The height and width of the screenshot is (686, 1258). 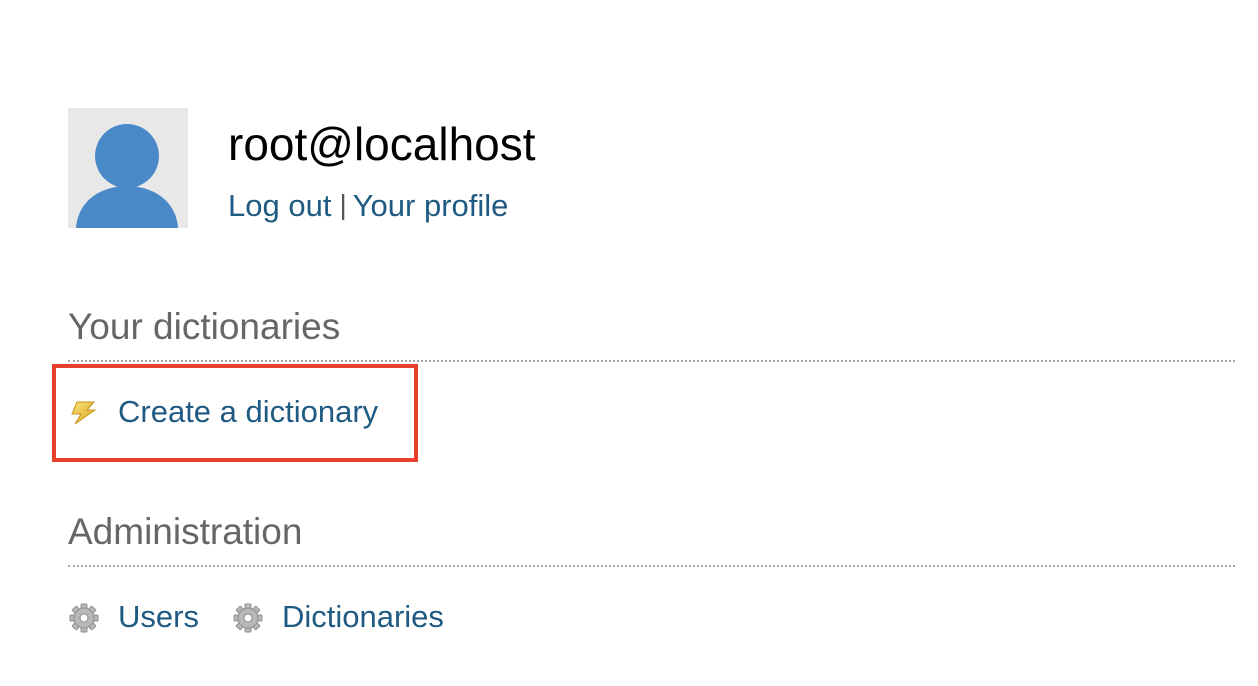 What do you see at coordinates (279, 205) in the screenshot?
I see `logout-link: Log out` at bounding box center [279, 205].